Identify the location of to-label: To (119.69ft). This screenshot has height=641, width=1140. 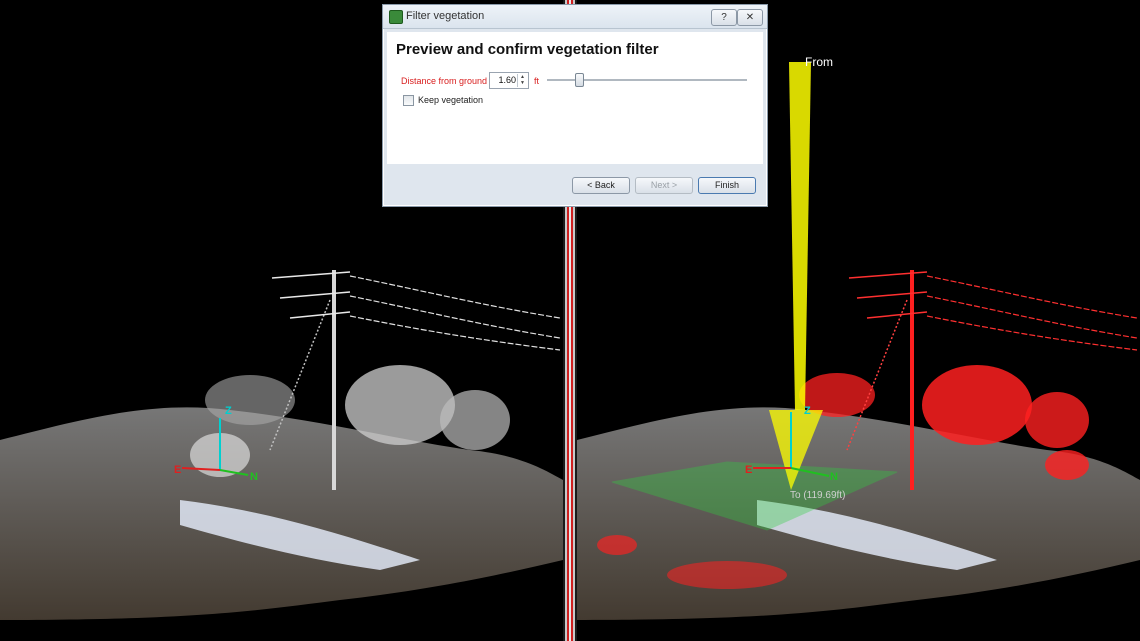
(818, 495).